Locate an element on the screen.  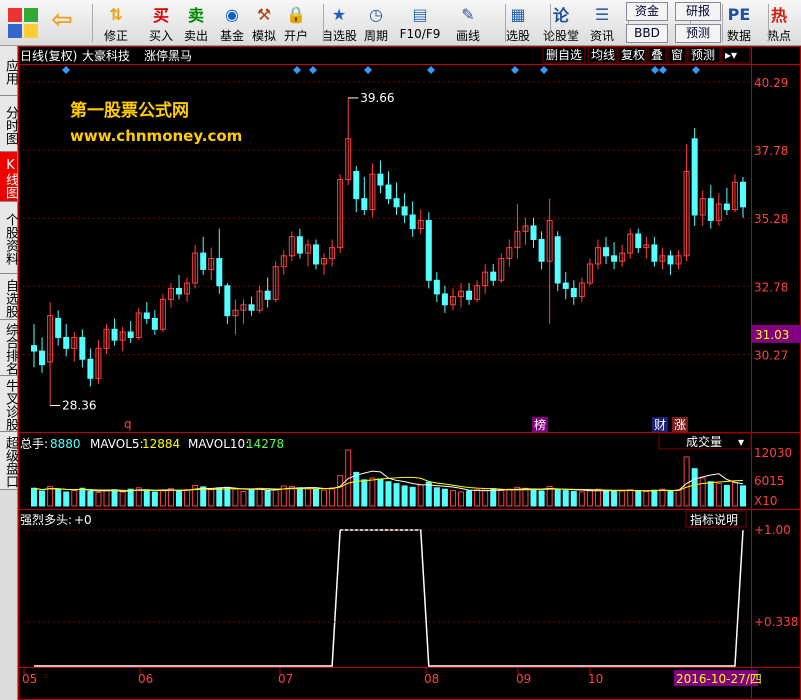
draw-button: ✎ 画线 is located at coordinates (468, 23).